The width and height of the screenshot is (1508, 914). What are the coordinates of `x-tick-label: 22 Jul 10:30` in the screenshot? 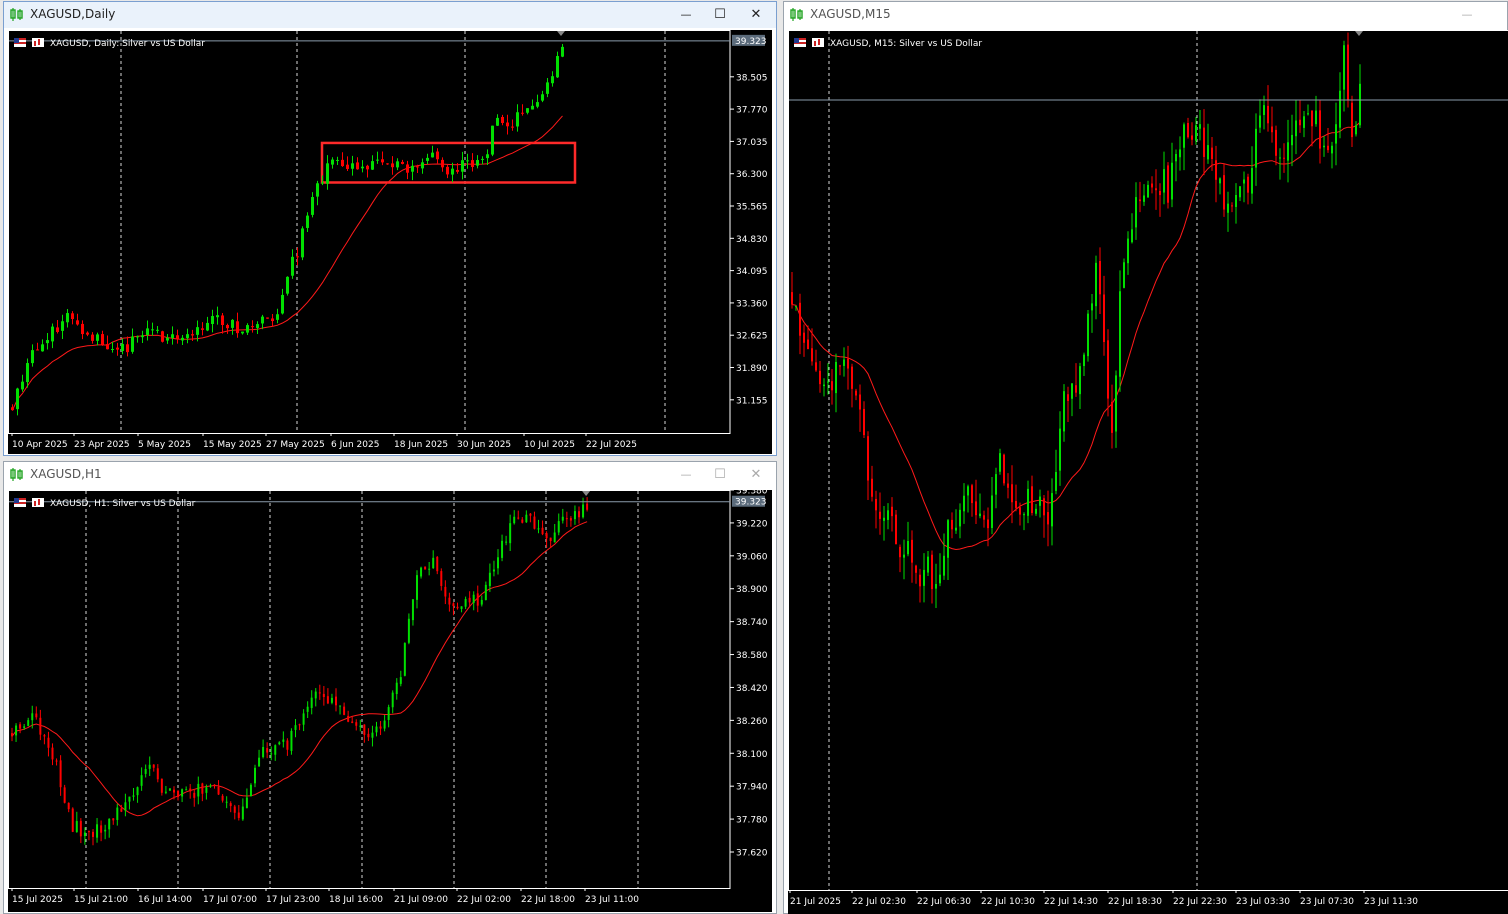 It's located at (1008, 902).